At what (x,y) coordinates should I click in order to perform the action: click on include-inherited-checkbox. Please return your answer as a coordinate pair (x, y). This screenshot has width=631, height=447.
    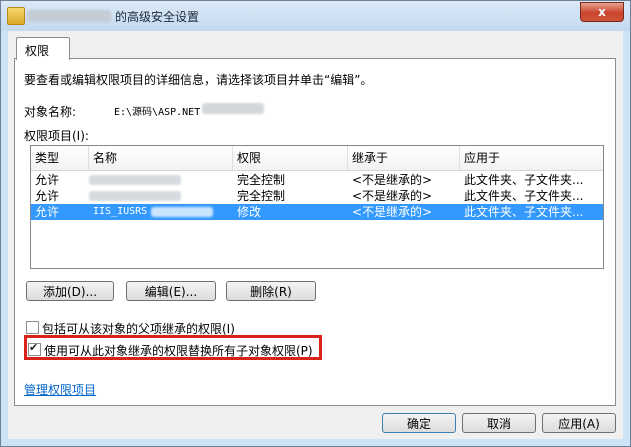
    Looking at the image, I should click on (32, 327).